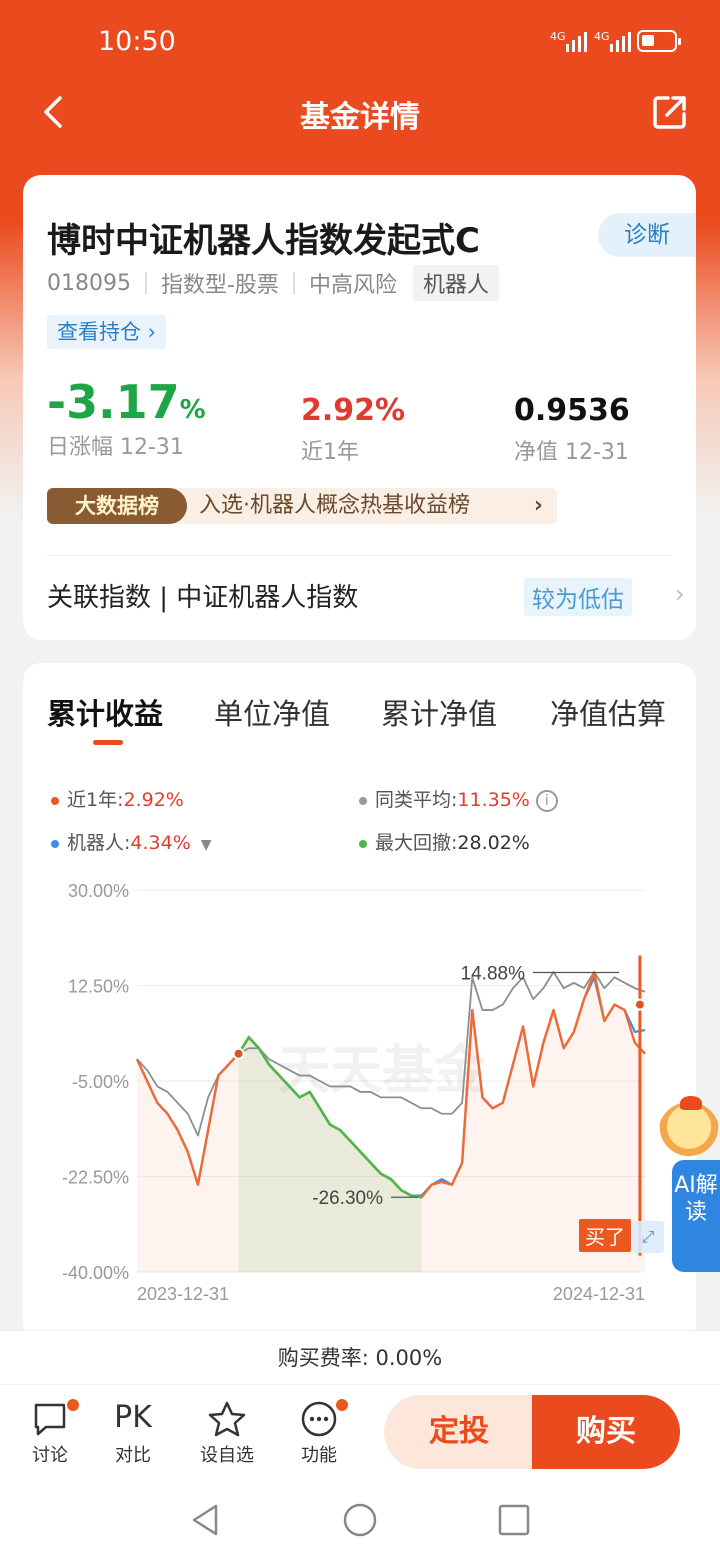 The image size is (720, 1560). What do you see at coordinates (416, 843) in the screenshot?
I see `legend-label: 最大回撤:` at bounding box center [416, 843].